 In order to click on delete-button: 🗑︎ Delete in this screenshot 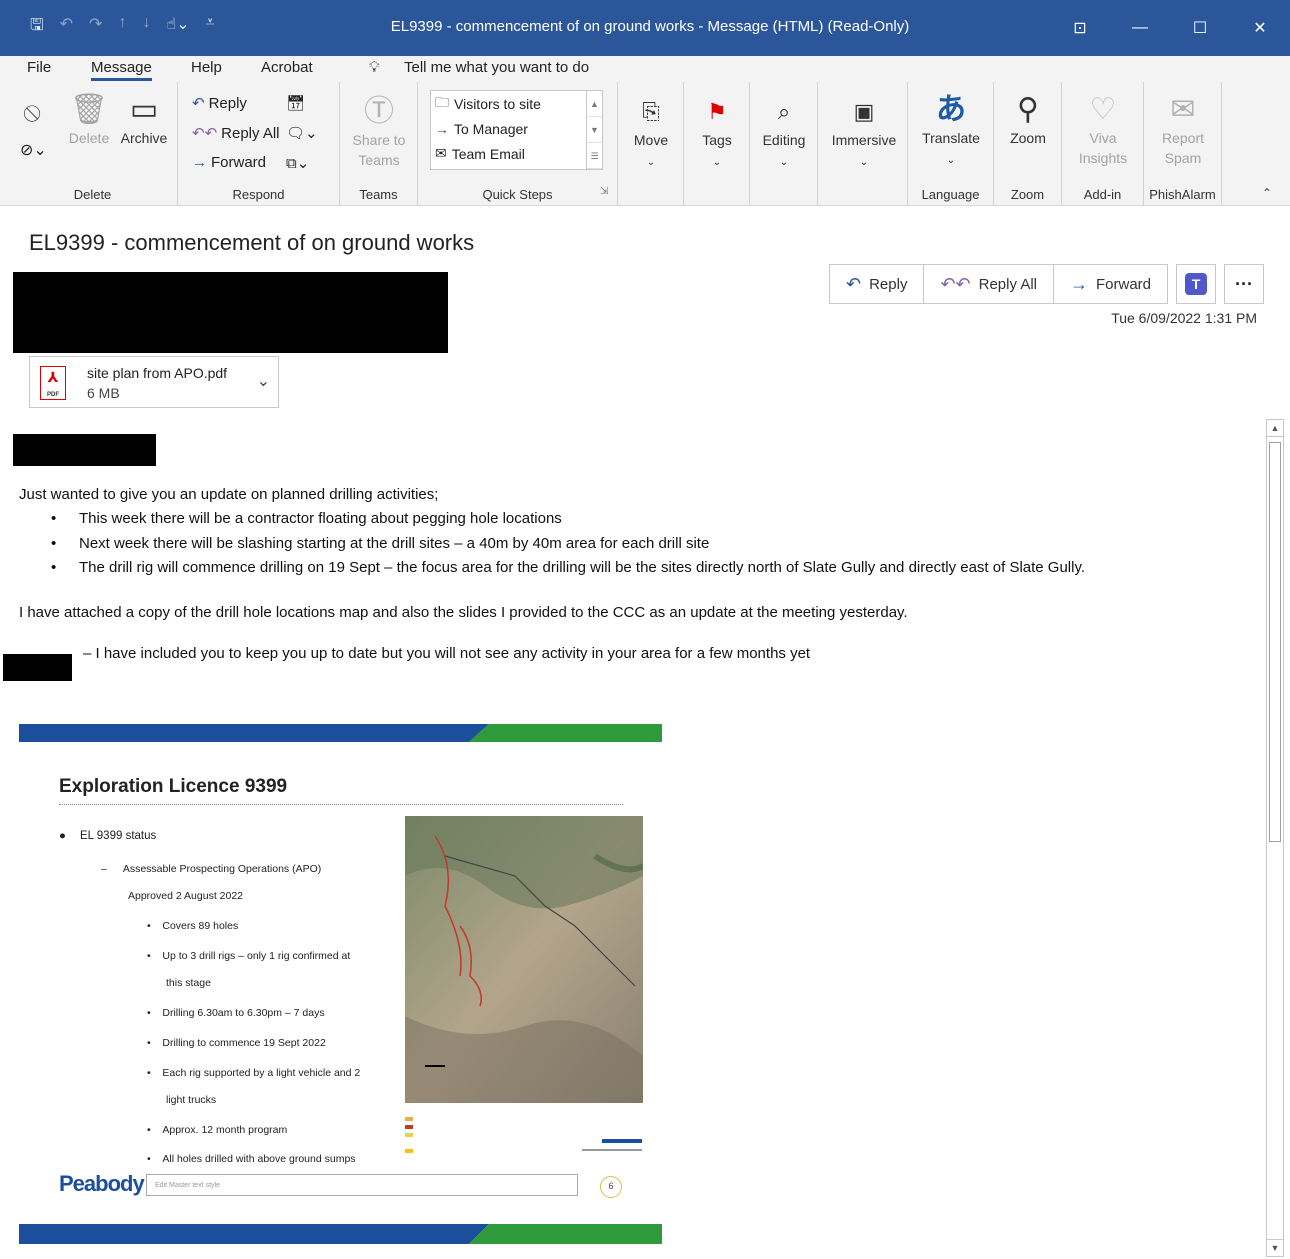, I will do `click(89, 120)`.